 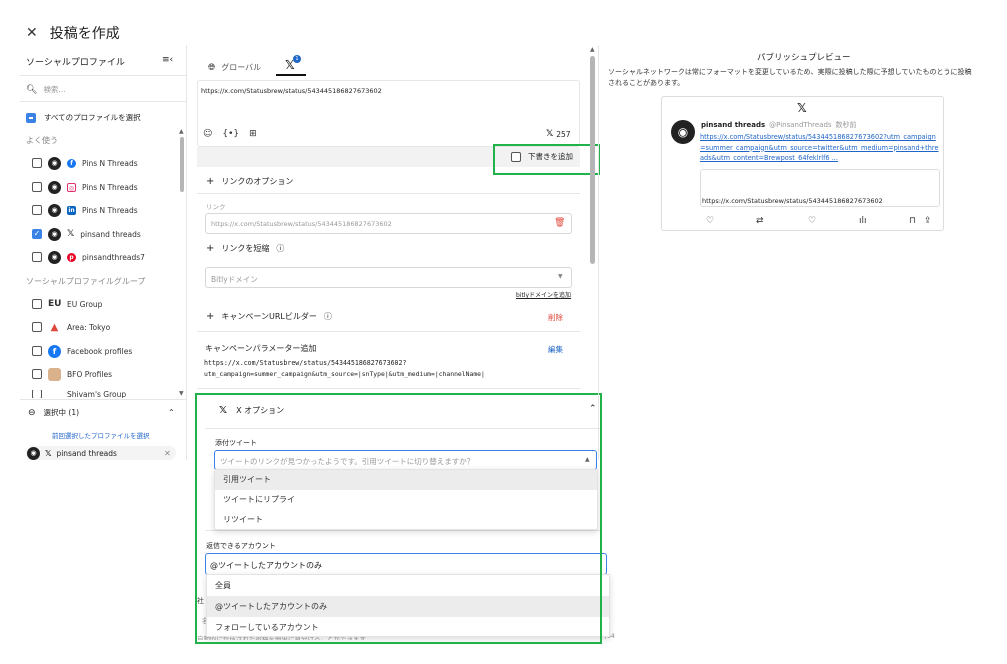 I want to click on tokyo-tower-icon: ▲, so click(x=54, y=327).